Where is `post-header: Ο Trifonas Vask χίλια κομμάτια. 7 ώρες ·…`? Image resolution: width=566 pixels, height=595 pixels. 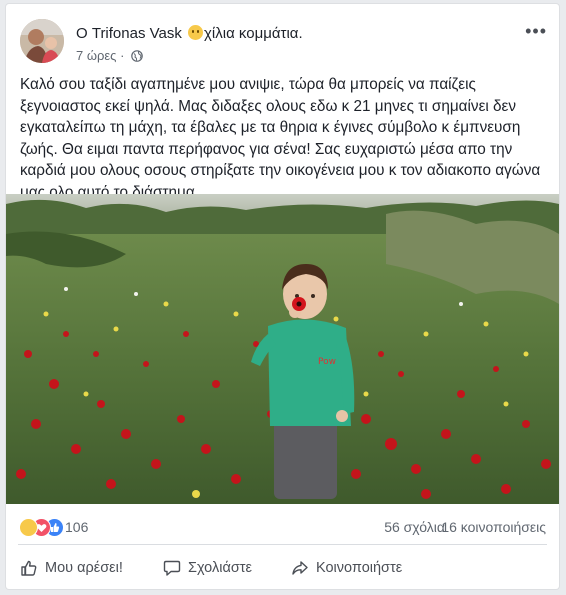
post-header: Ο Trifonas Vask χίλια κομμάτια. 7 ώρες ·… is located at coordinates (282, 36).